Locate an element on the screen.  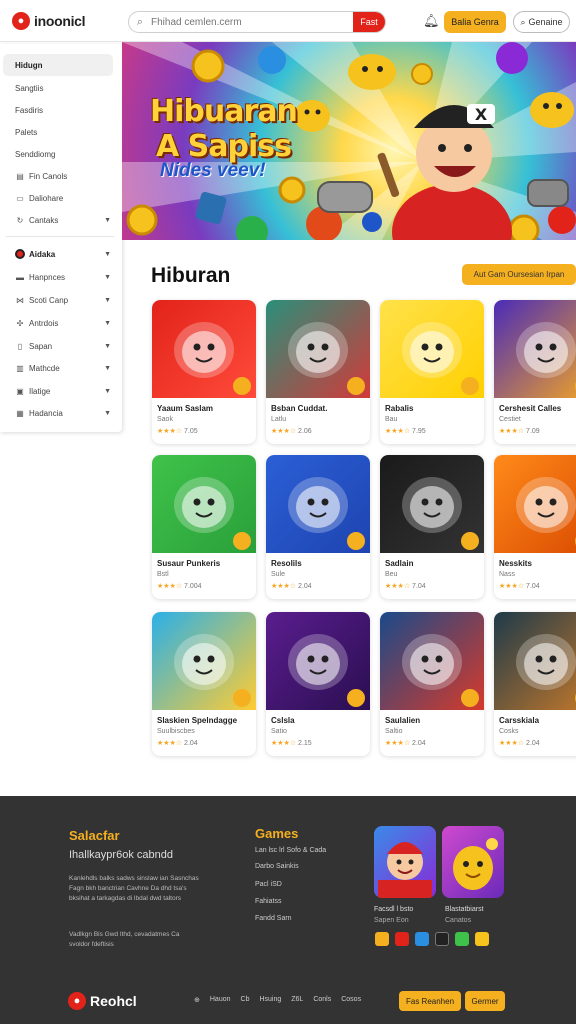
footer-link: Fahiatss is located at coordinates (268, 901).